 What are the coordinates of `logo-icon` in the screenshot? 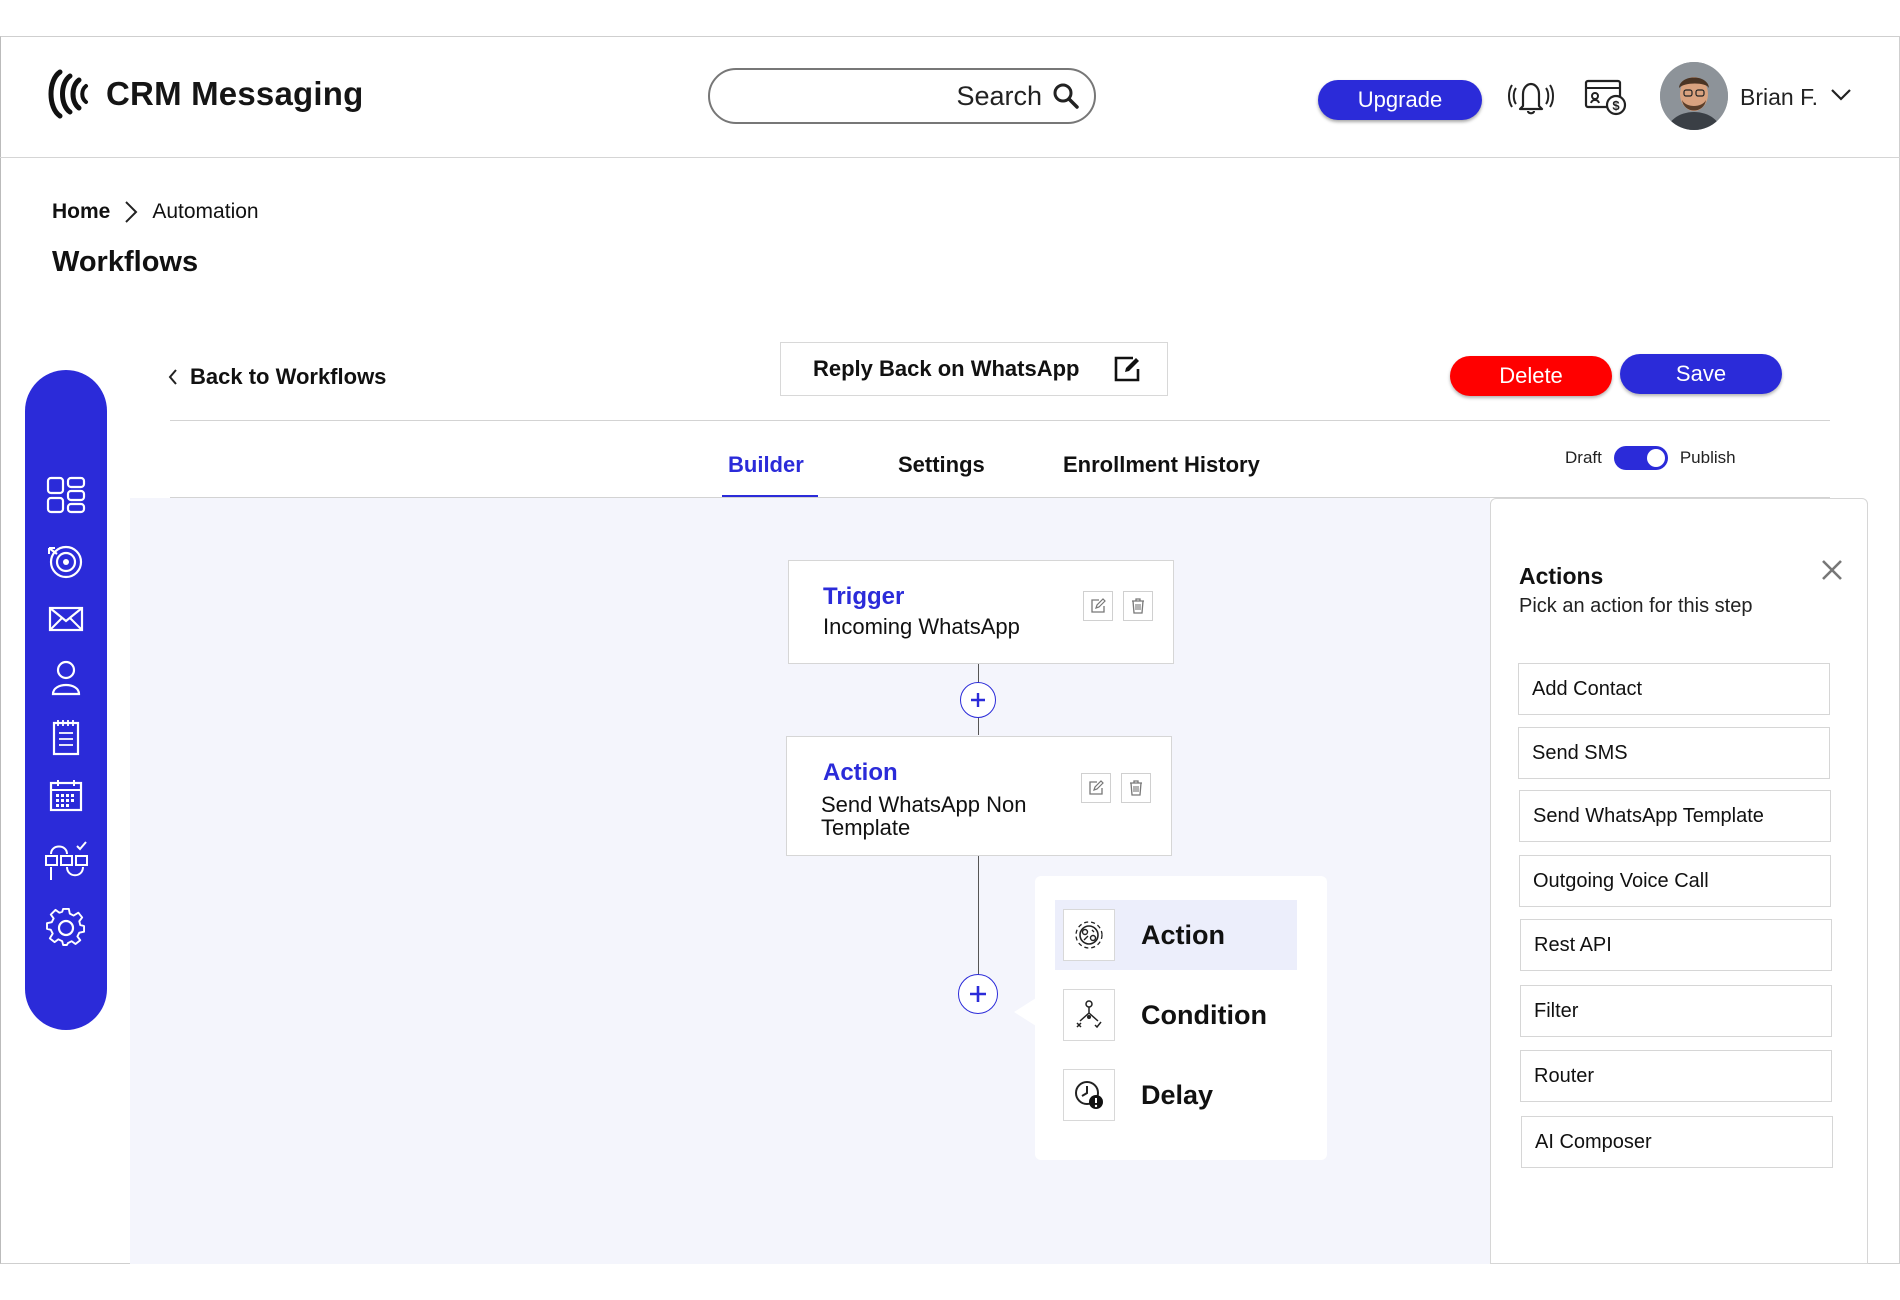 It's located at (68, 94).